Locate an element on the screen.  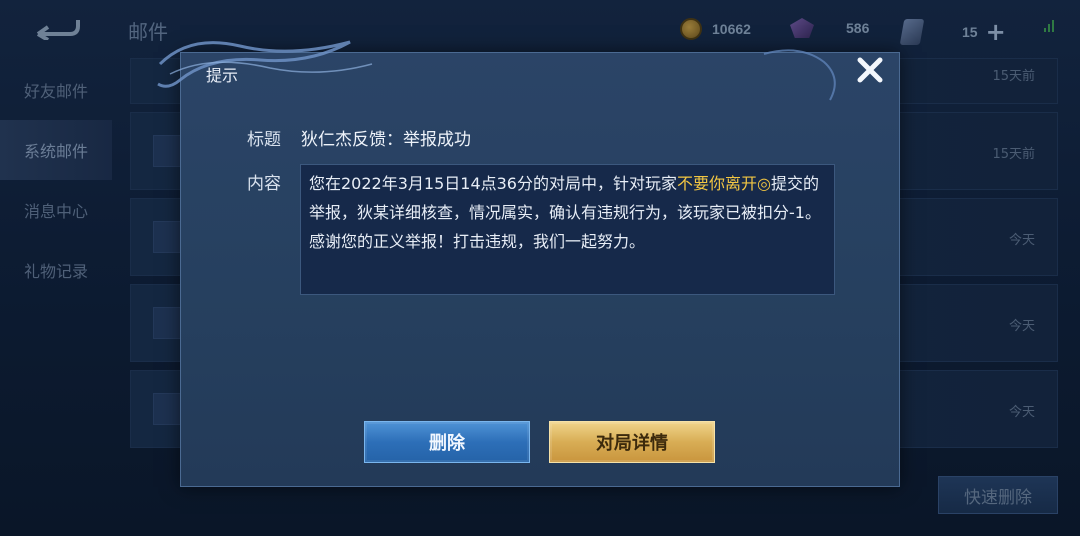
close-icon is located at coordinates (870, 70).